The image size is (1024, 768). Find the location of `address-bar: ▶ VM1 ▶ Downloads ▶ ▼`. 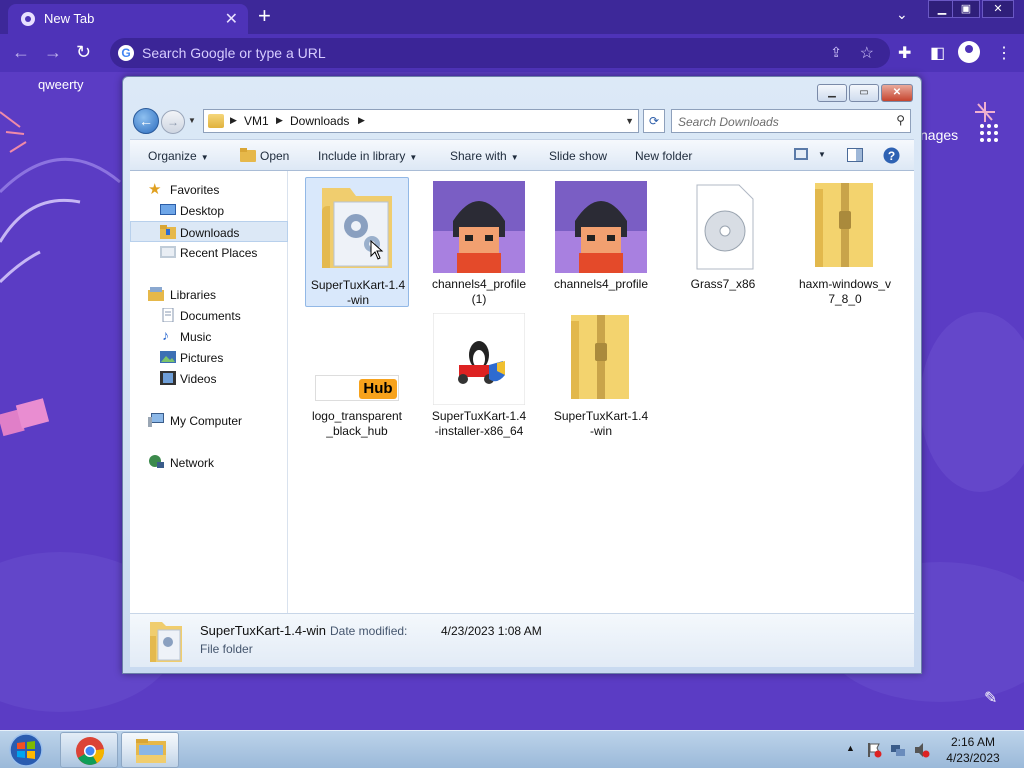

address-bar: ▶ VM1 ▶ Downloads ▶ ▼ is located at coordinates (421, 121).